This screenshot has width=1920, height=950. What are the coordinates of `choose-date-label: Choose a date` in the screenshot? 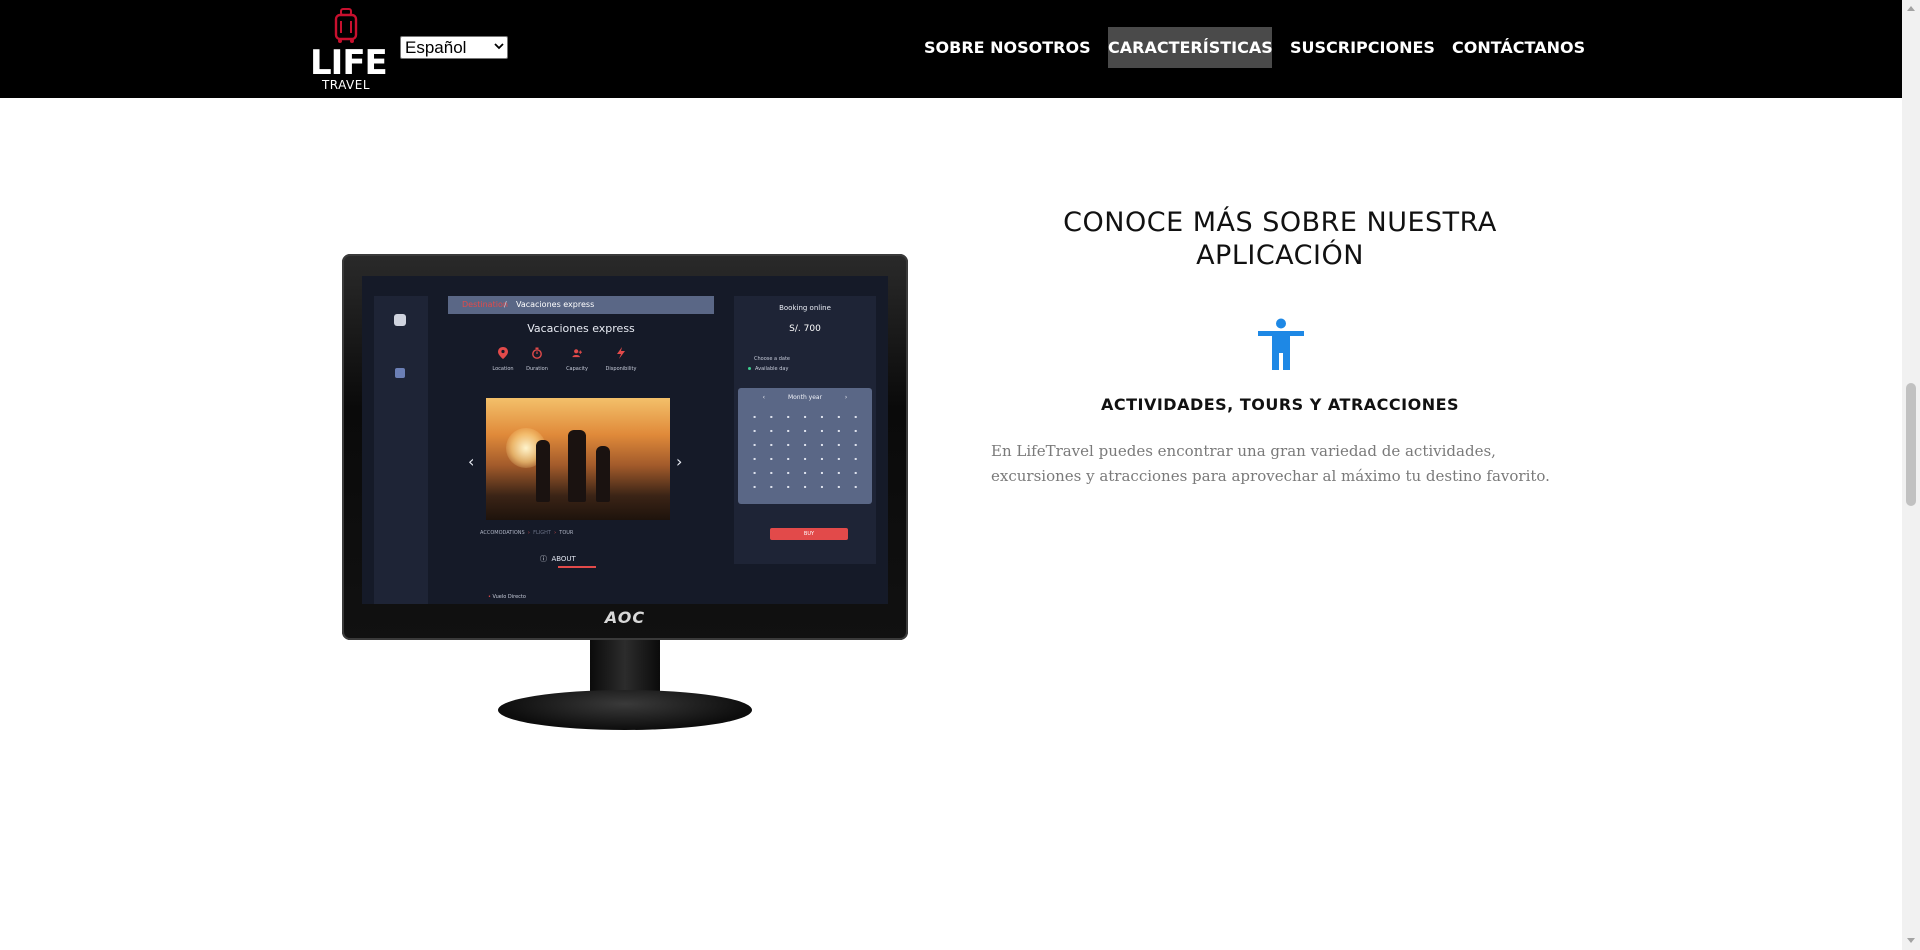 It's located at (772, 359).